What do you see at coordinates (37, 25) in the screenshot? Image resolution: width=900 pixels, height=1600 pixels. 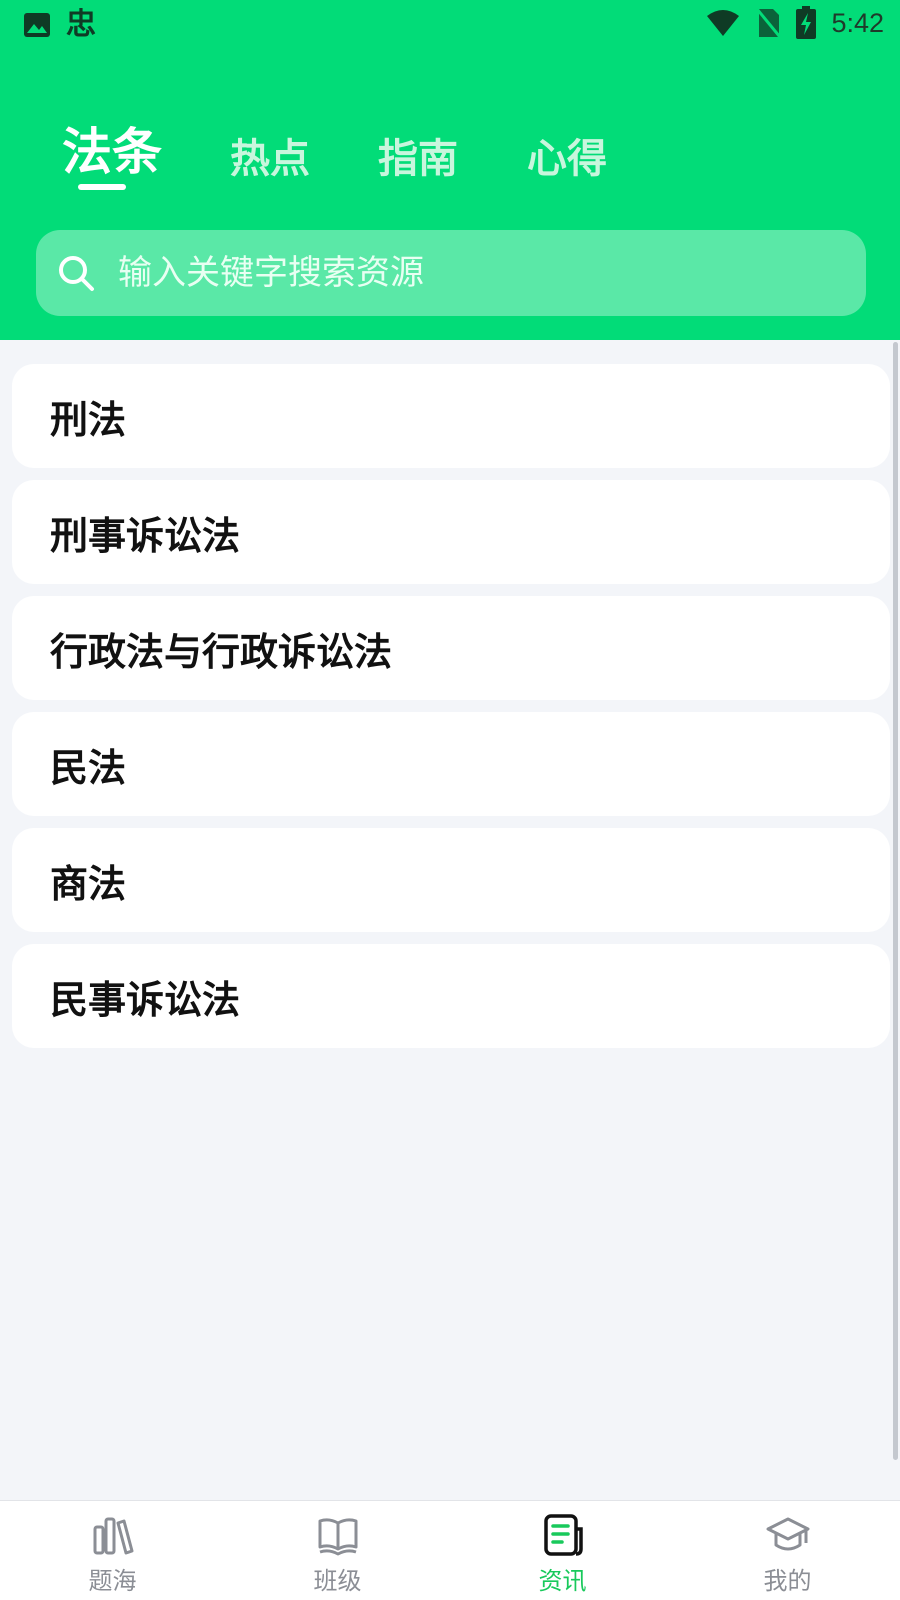 I see `image-icon` at bounding box center [37, 25].